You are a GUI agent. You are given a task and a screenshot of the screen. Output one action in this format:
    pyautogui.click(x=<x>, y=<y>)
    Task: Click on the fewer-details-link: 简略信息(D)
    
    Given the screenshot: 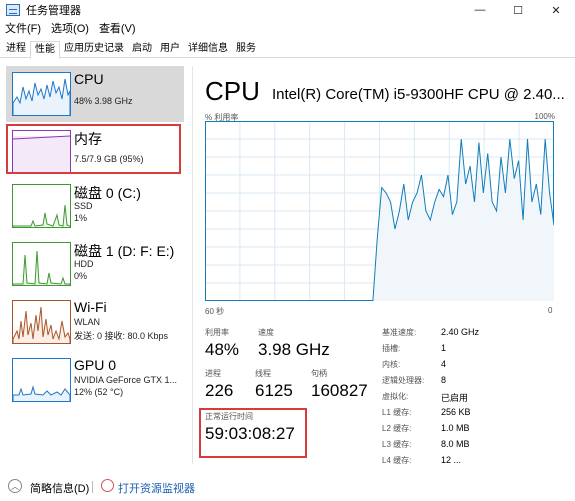 What is the action you would take?
    pyautogui.click(x=59, y=488)
    